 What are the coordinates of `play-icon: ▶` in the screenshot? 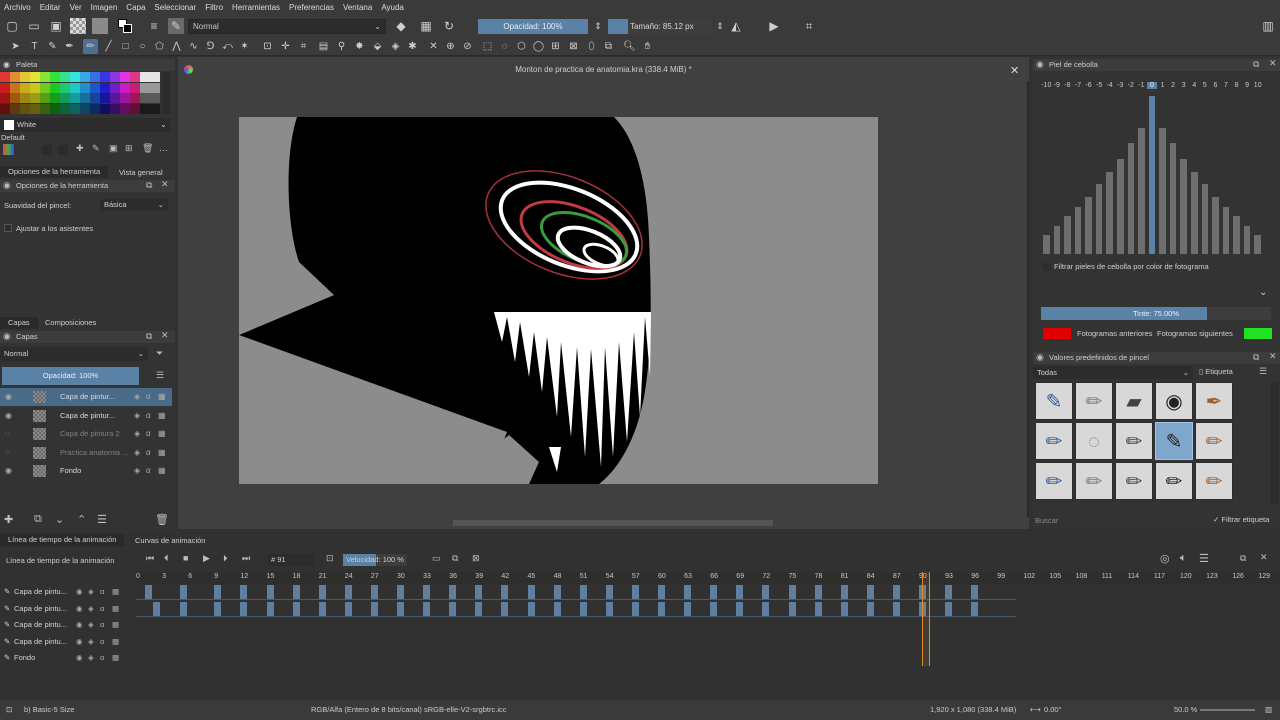 It's located at (206, 558).